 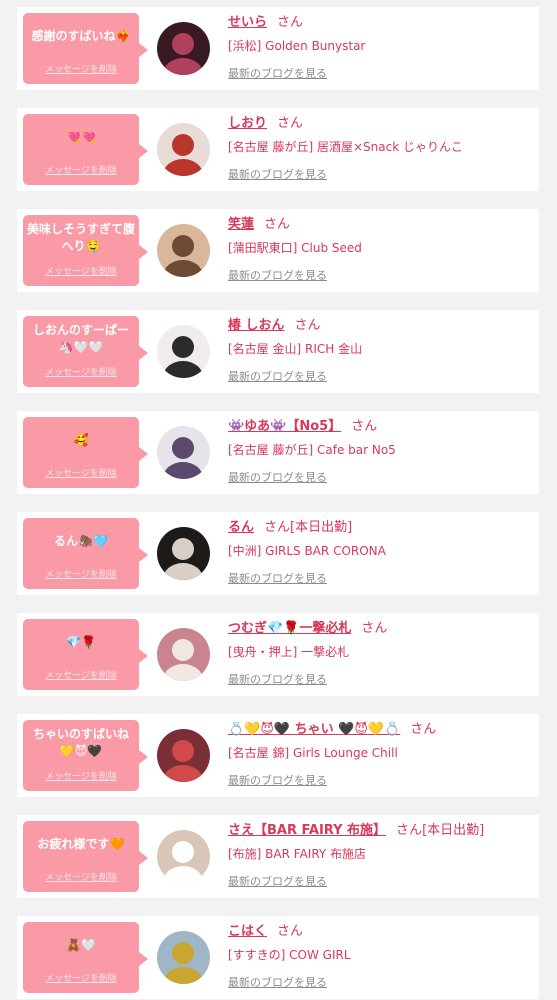 I want to click on message-bubble: 感謝のすばいね❤️‍🔥 メッセージを削除, so click(x=85, y=48).